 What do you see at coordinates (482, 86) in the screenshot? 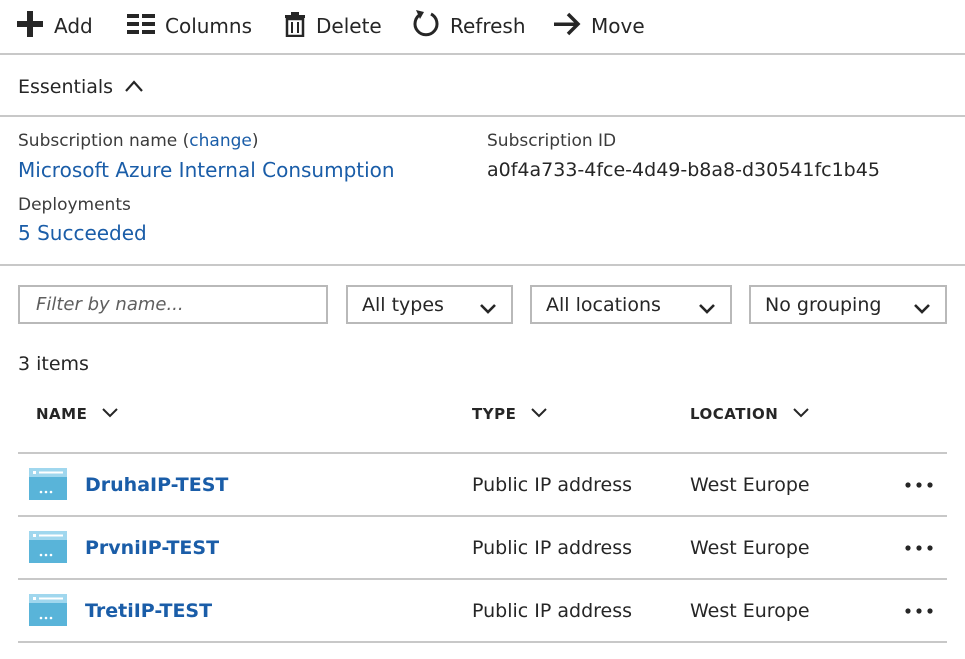
I see `essentials-toggle: Essentials` at bounding box center [482, 86].